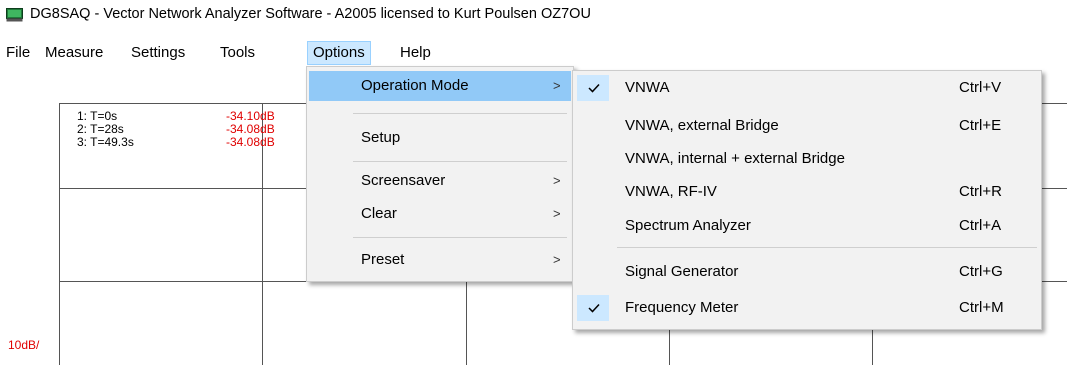  I want to click on menu-item-label: Operation Mode, so click(415, 85).